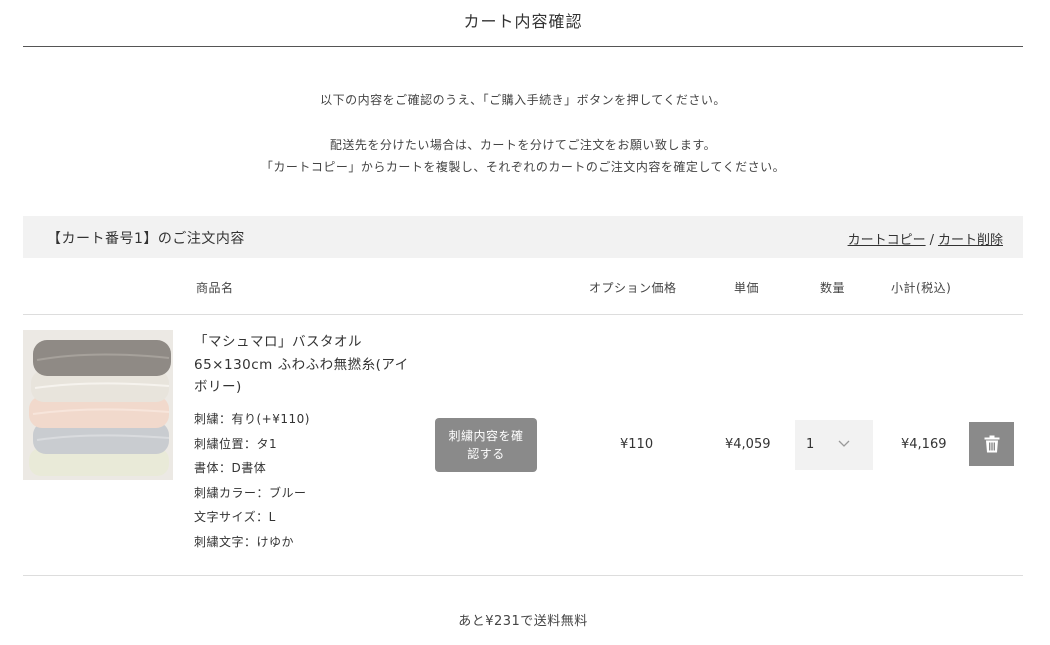  Describe the element at coordinates (810, 444) in the screenshot. I see `quantity-value: 1` at that location.